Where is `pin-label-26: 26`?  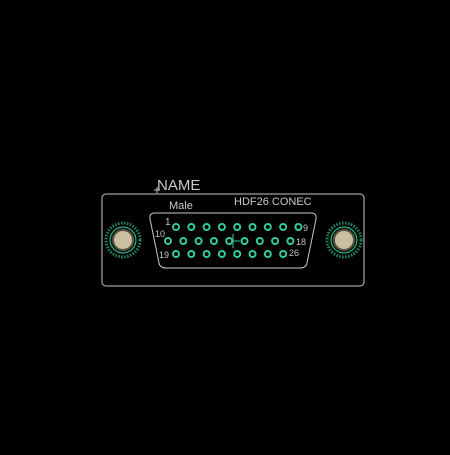 pin-label-26: 26 is located at coordinates (294, 253).